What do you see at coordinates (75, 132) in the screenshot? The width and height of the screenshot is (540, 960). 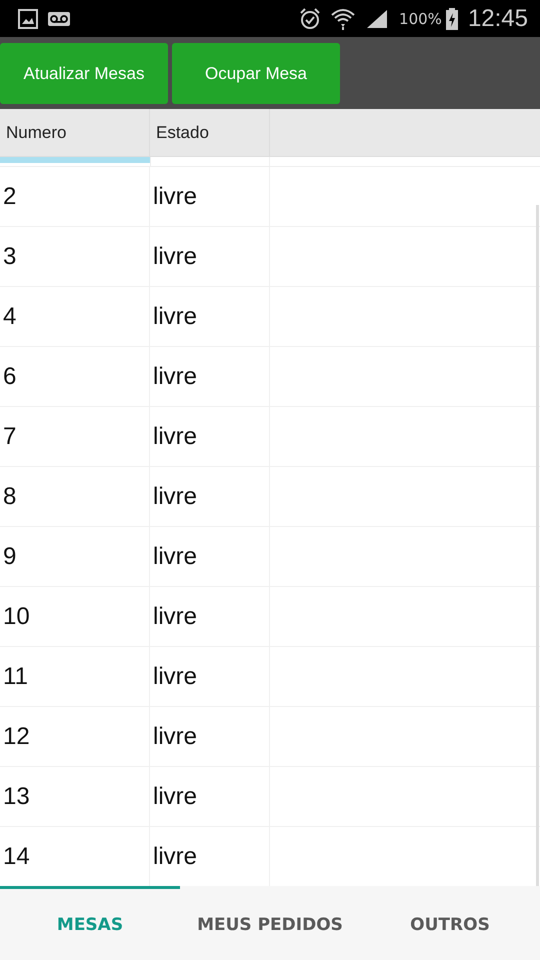 I see `column-header: Numero` at bounding box center [75, 132].